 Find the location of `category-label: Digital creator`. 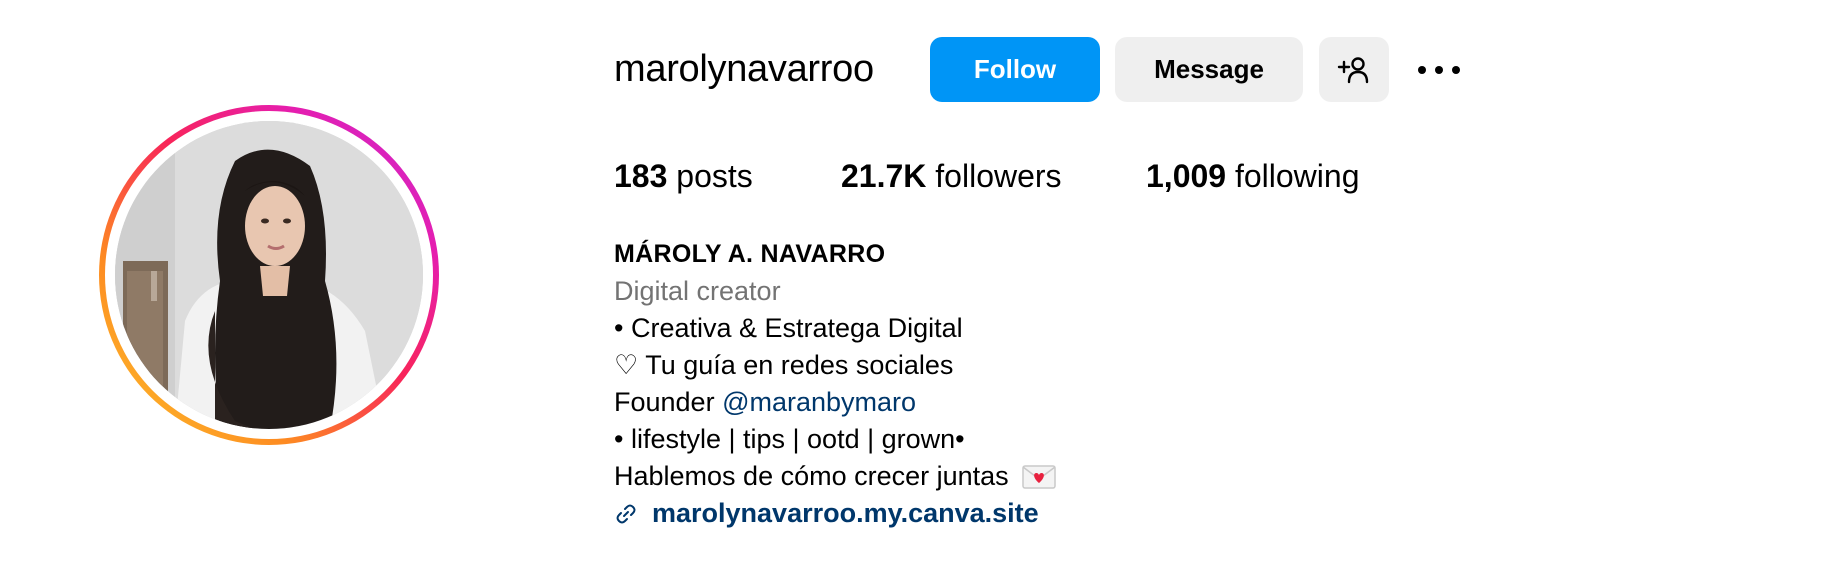

category-label: Digital creator is located at coordinates (697, 291).